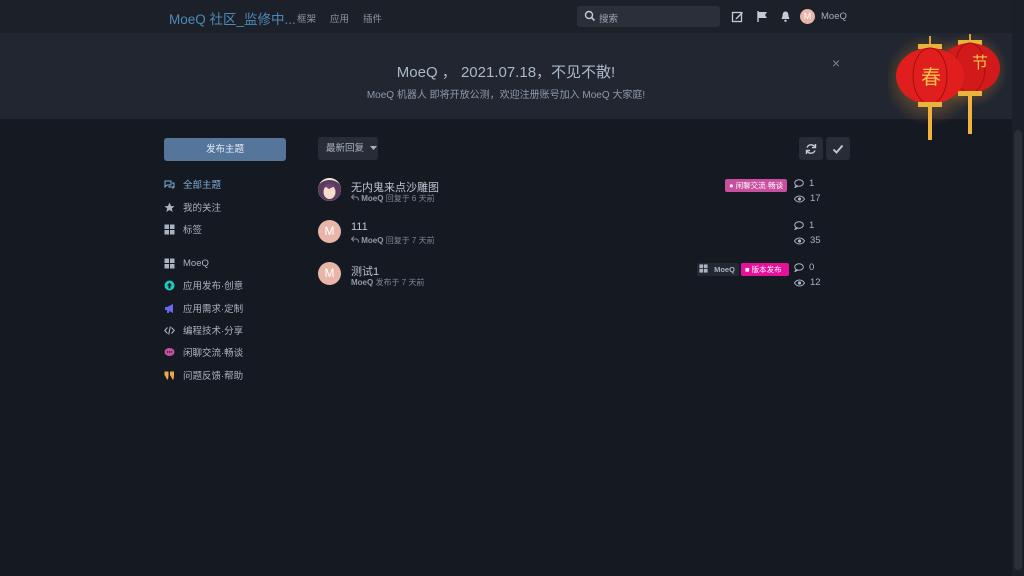 This screenshot has width=1024, height=576. I want to click on scrollbar-thumb, so click(1018, 350).